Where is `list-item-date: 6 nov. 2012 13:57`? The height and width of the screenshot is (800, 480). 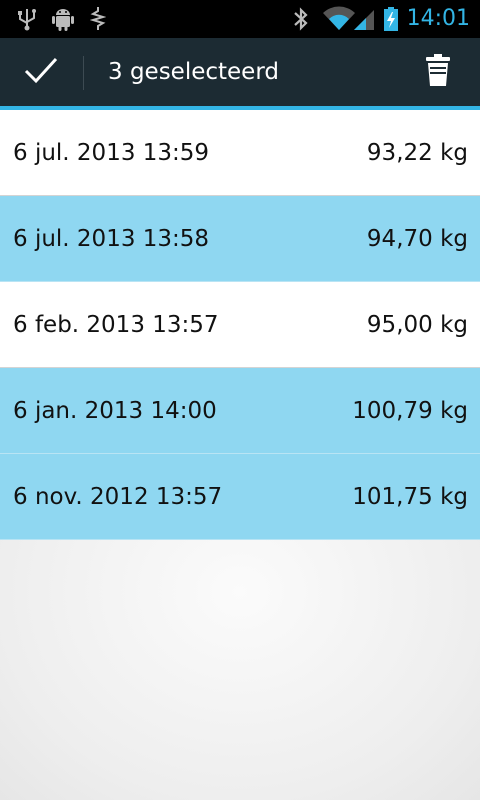 list-item-date: 6 nov. 2012 13:57 is located at coordinates (118, 497).